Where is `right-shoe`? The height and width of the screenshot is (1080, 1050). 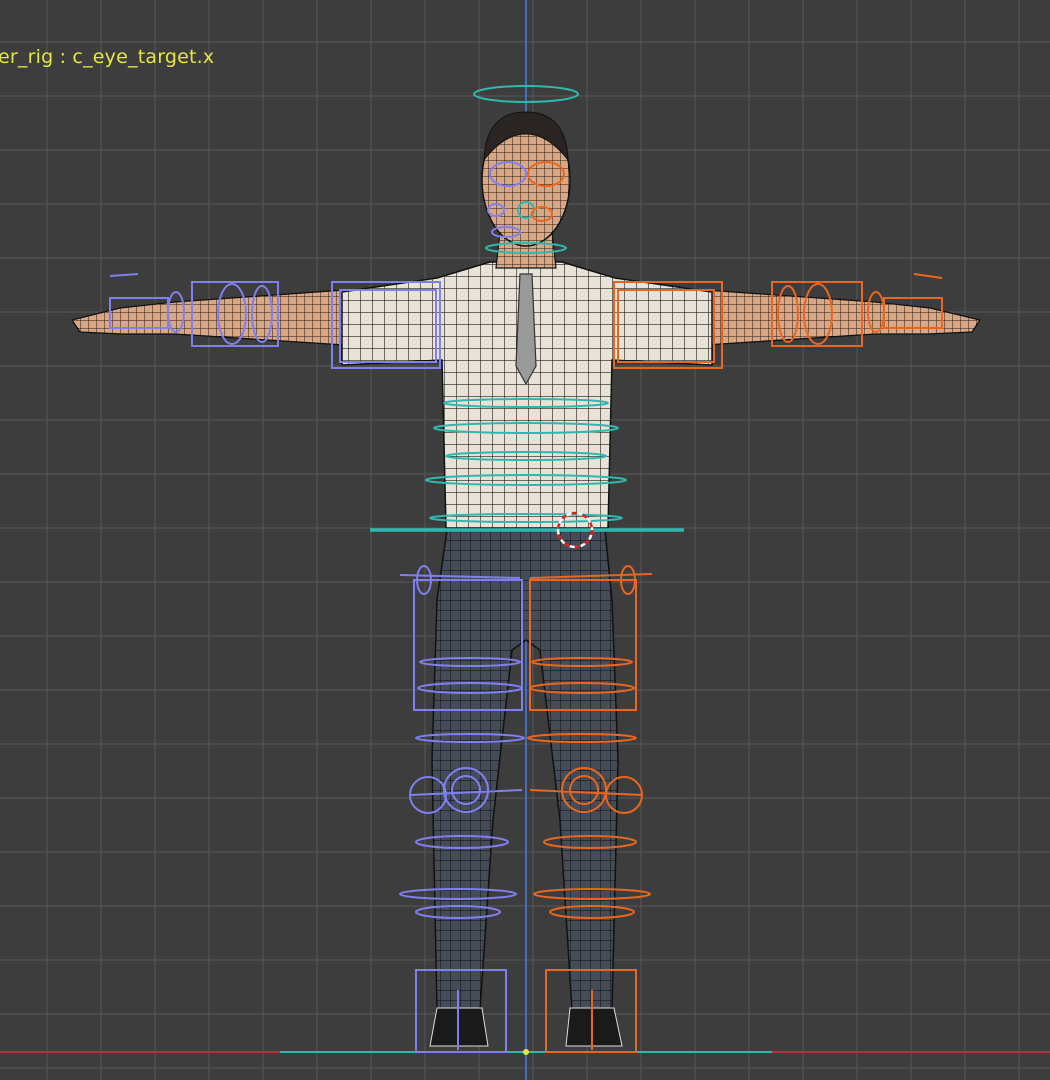 right-shoe is located at coordinates (594, 1027).